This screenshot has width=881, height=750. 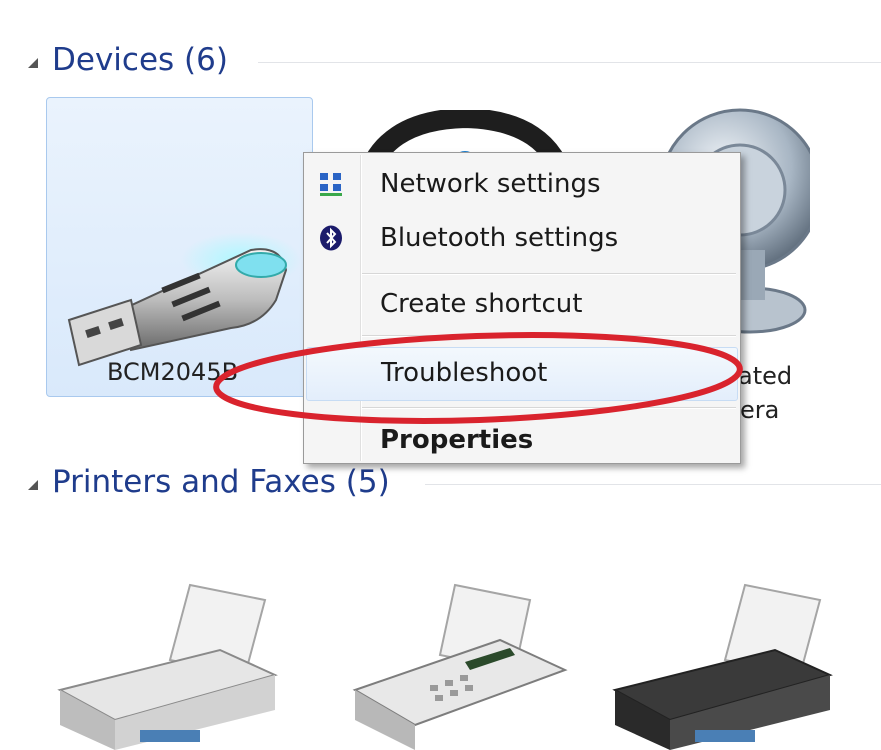 I want to click on device-bcm2045b: BCM2045B, so click(x=179, y=247).